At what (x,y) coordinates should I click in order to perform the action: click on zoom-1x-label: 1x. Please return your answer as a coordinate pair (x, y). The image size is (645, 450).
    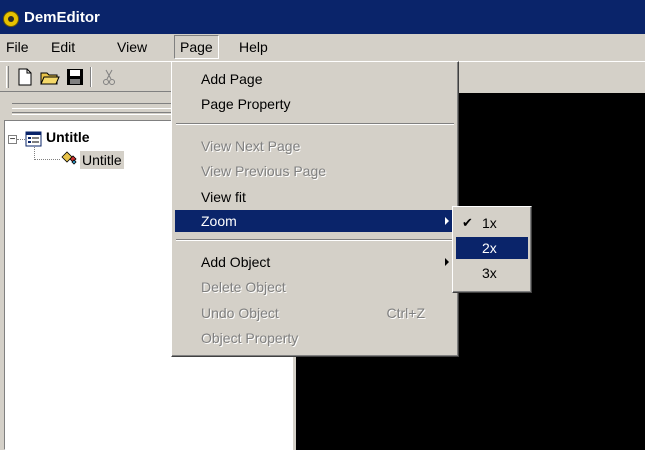
    Looking at the image, I should click on (489, 223).